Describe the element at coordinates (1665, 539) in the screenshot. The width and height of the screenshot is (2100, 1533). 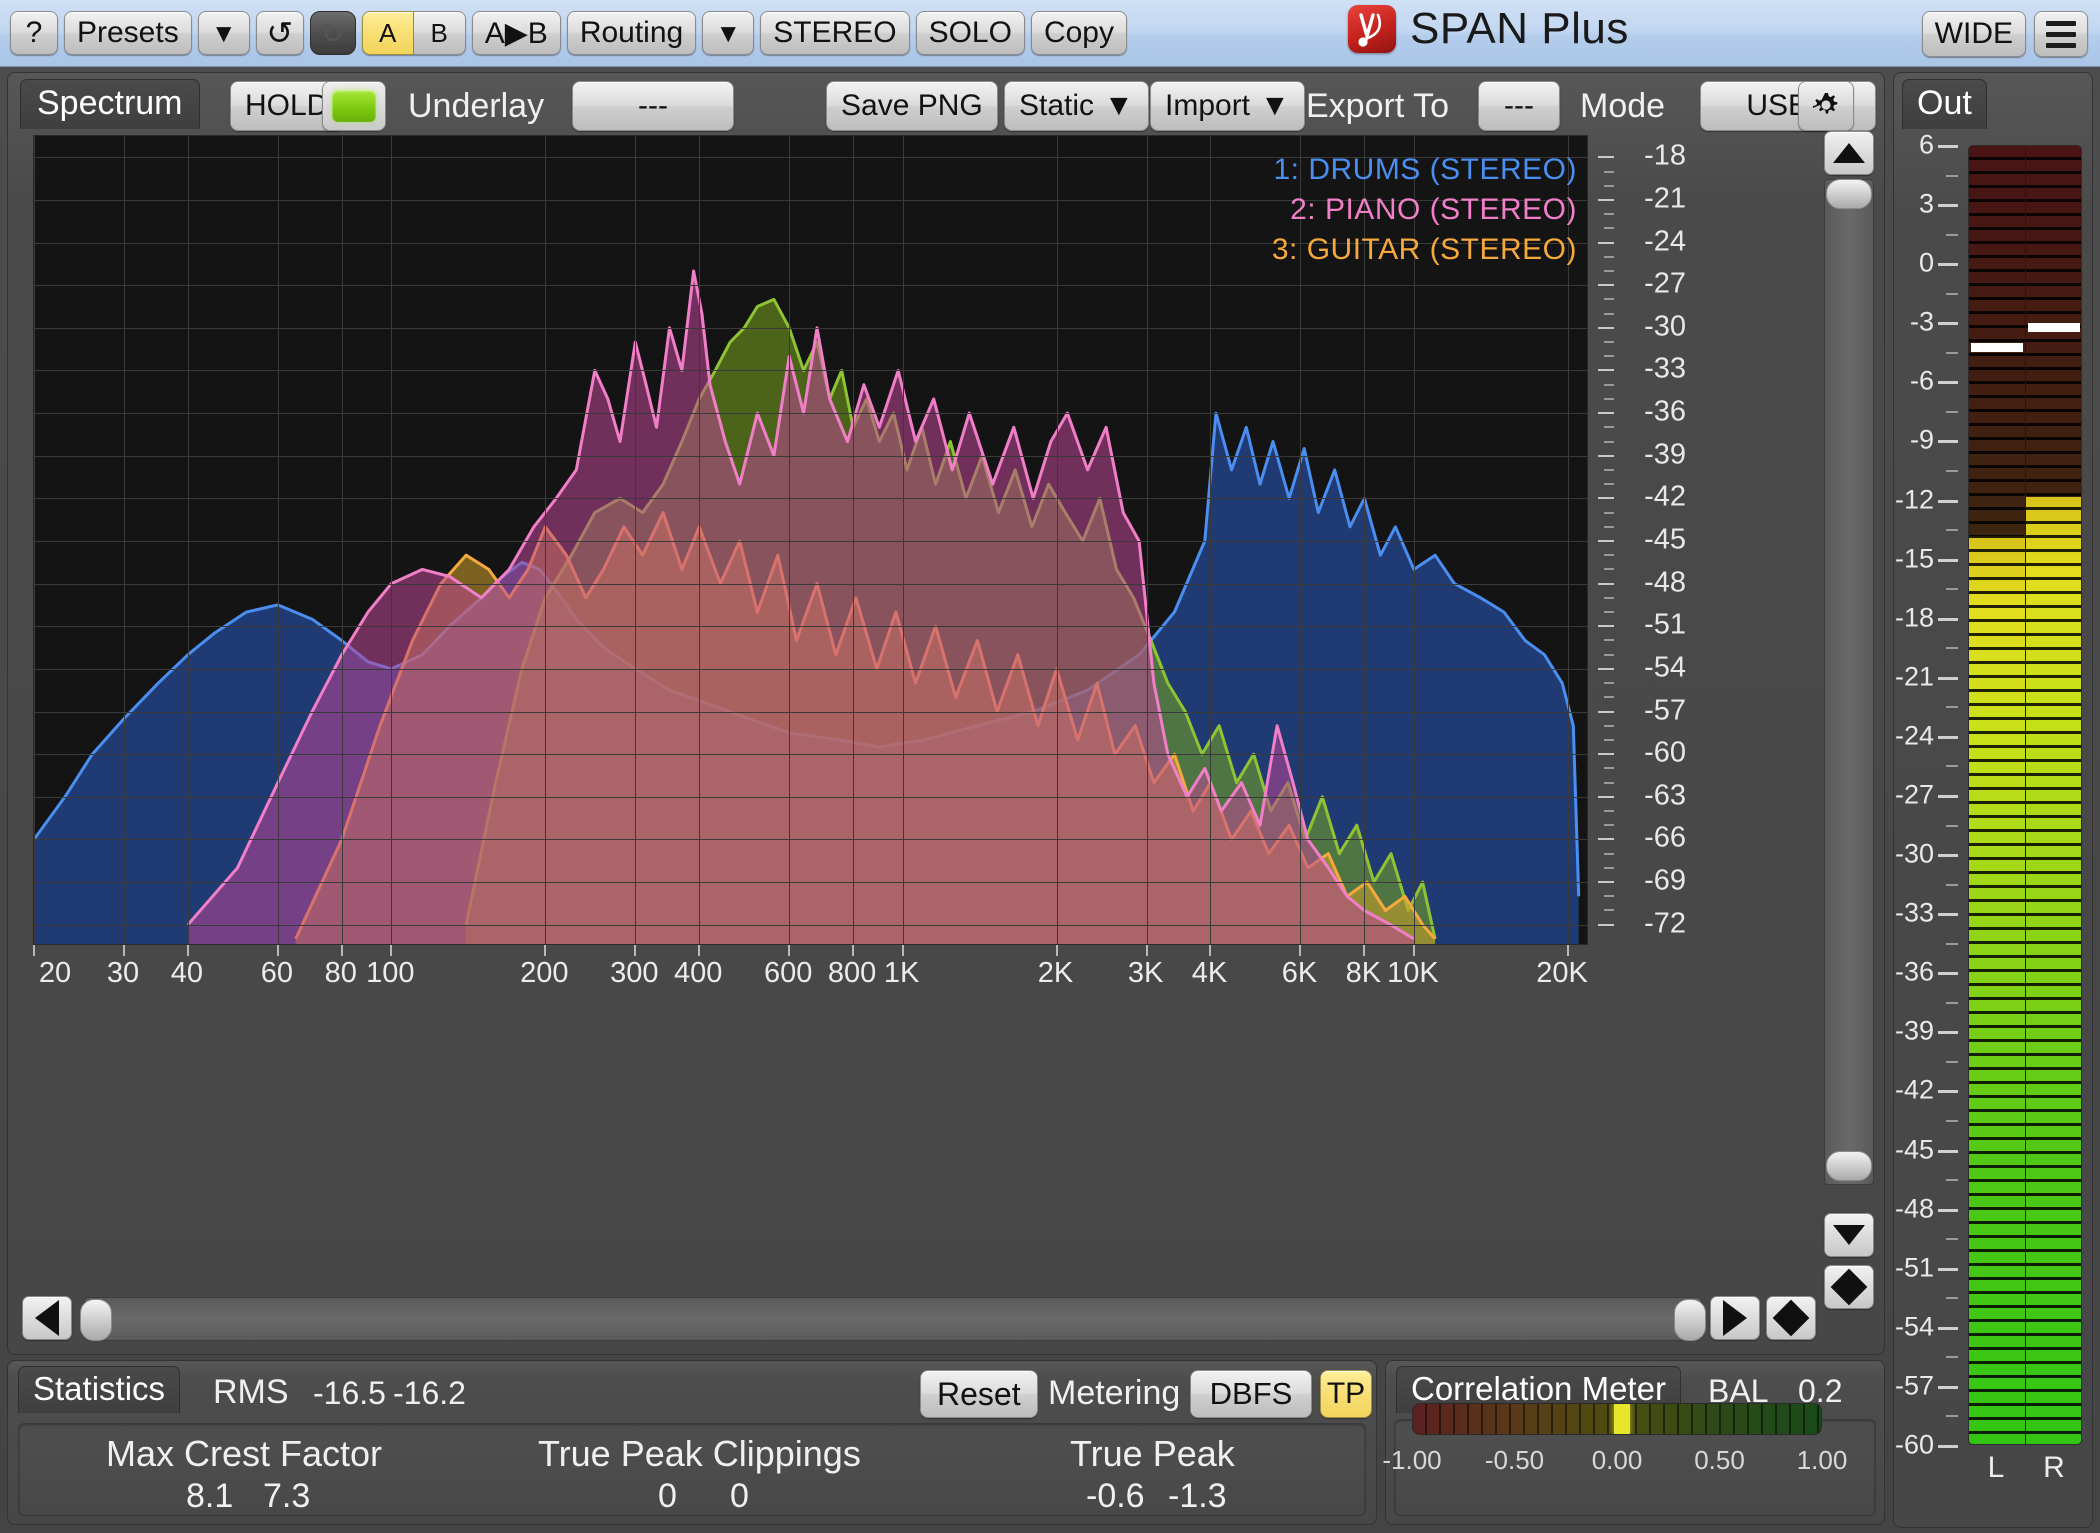
I see `db-tick-label: -45` at that location.